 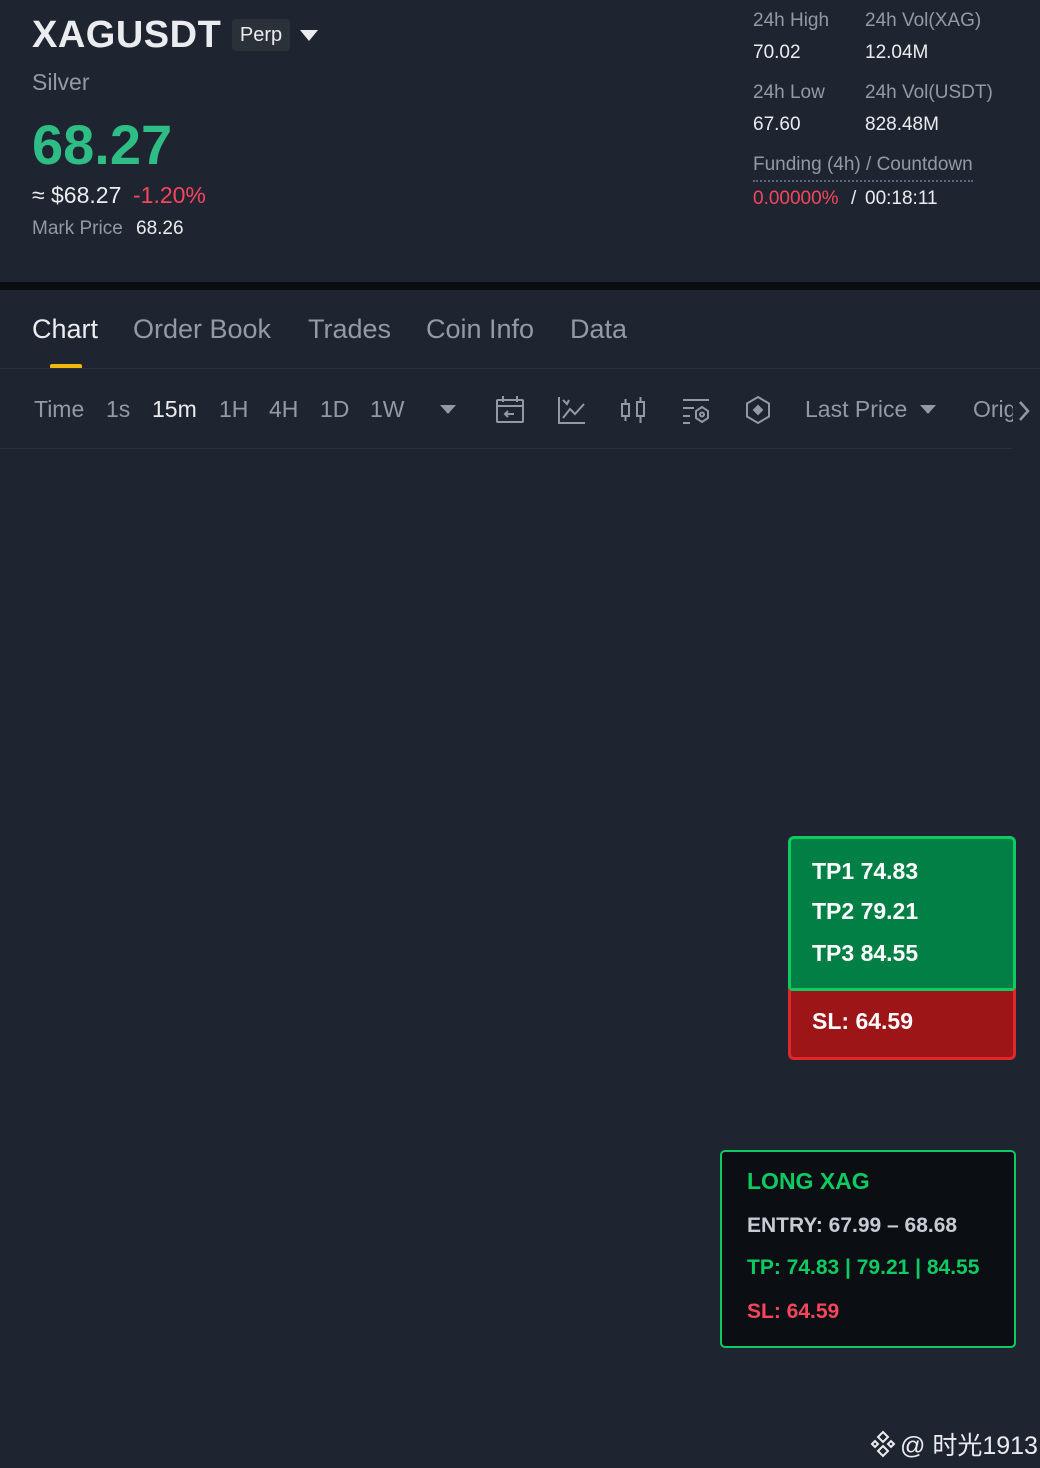 What do you see at coordinates (929, 92) in the screenshot?
I see `vol-quote-label: 24h Vol(USDT)` at bounding box center [929, 92].